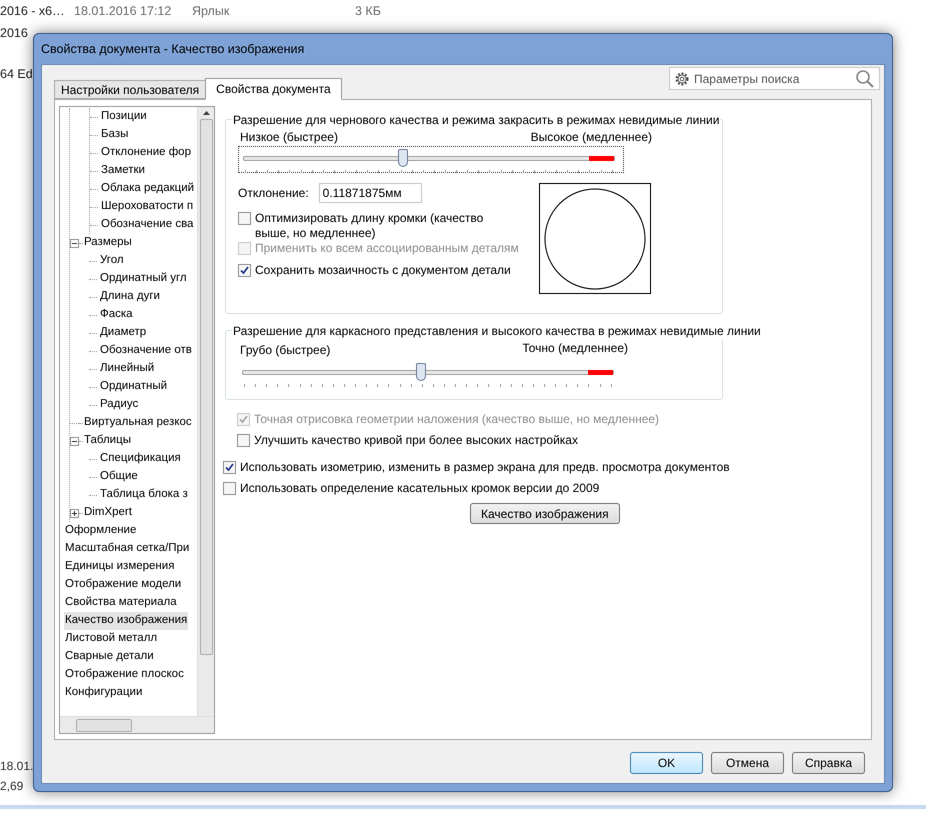  I want to click on details-text: 18.01., so click(17, 766).